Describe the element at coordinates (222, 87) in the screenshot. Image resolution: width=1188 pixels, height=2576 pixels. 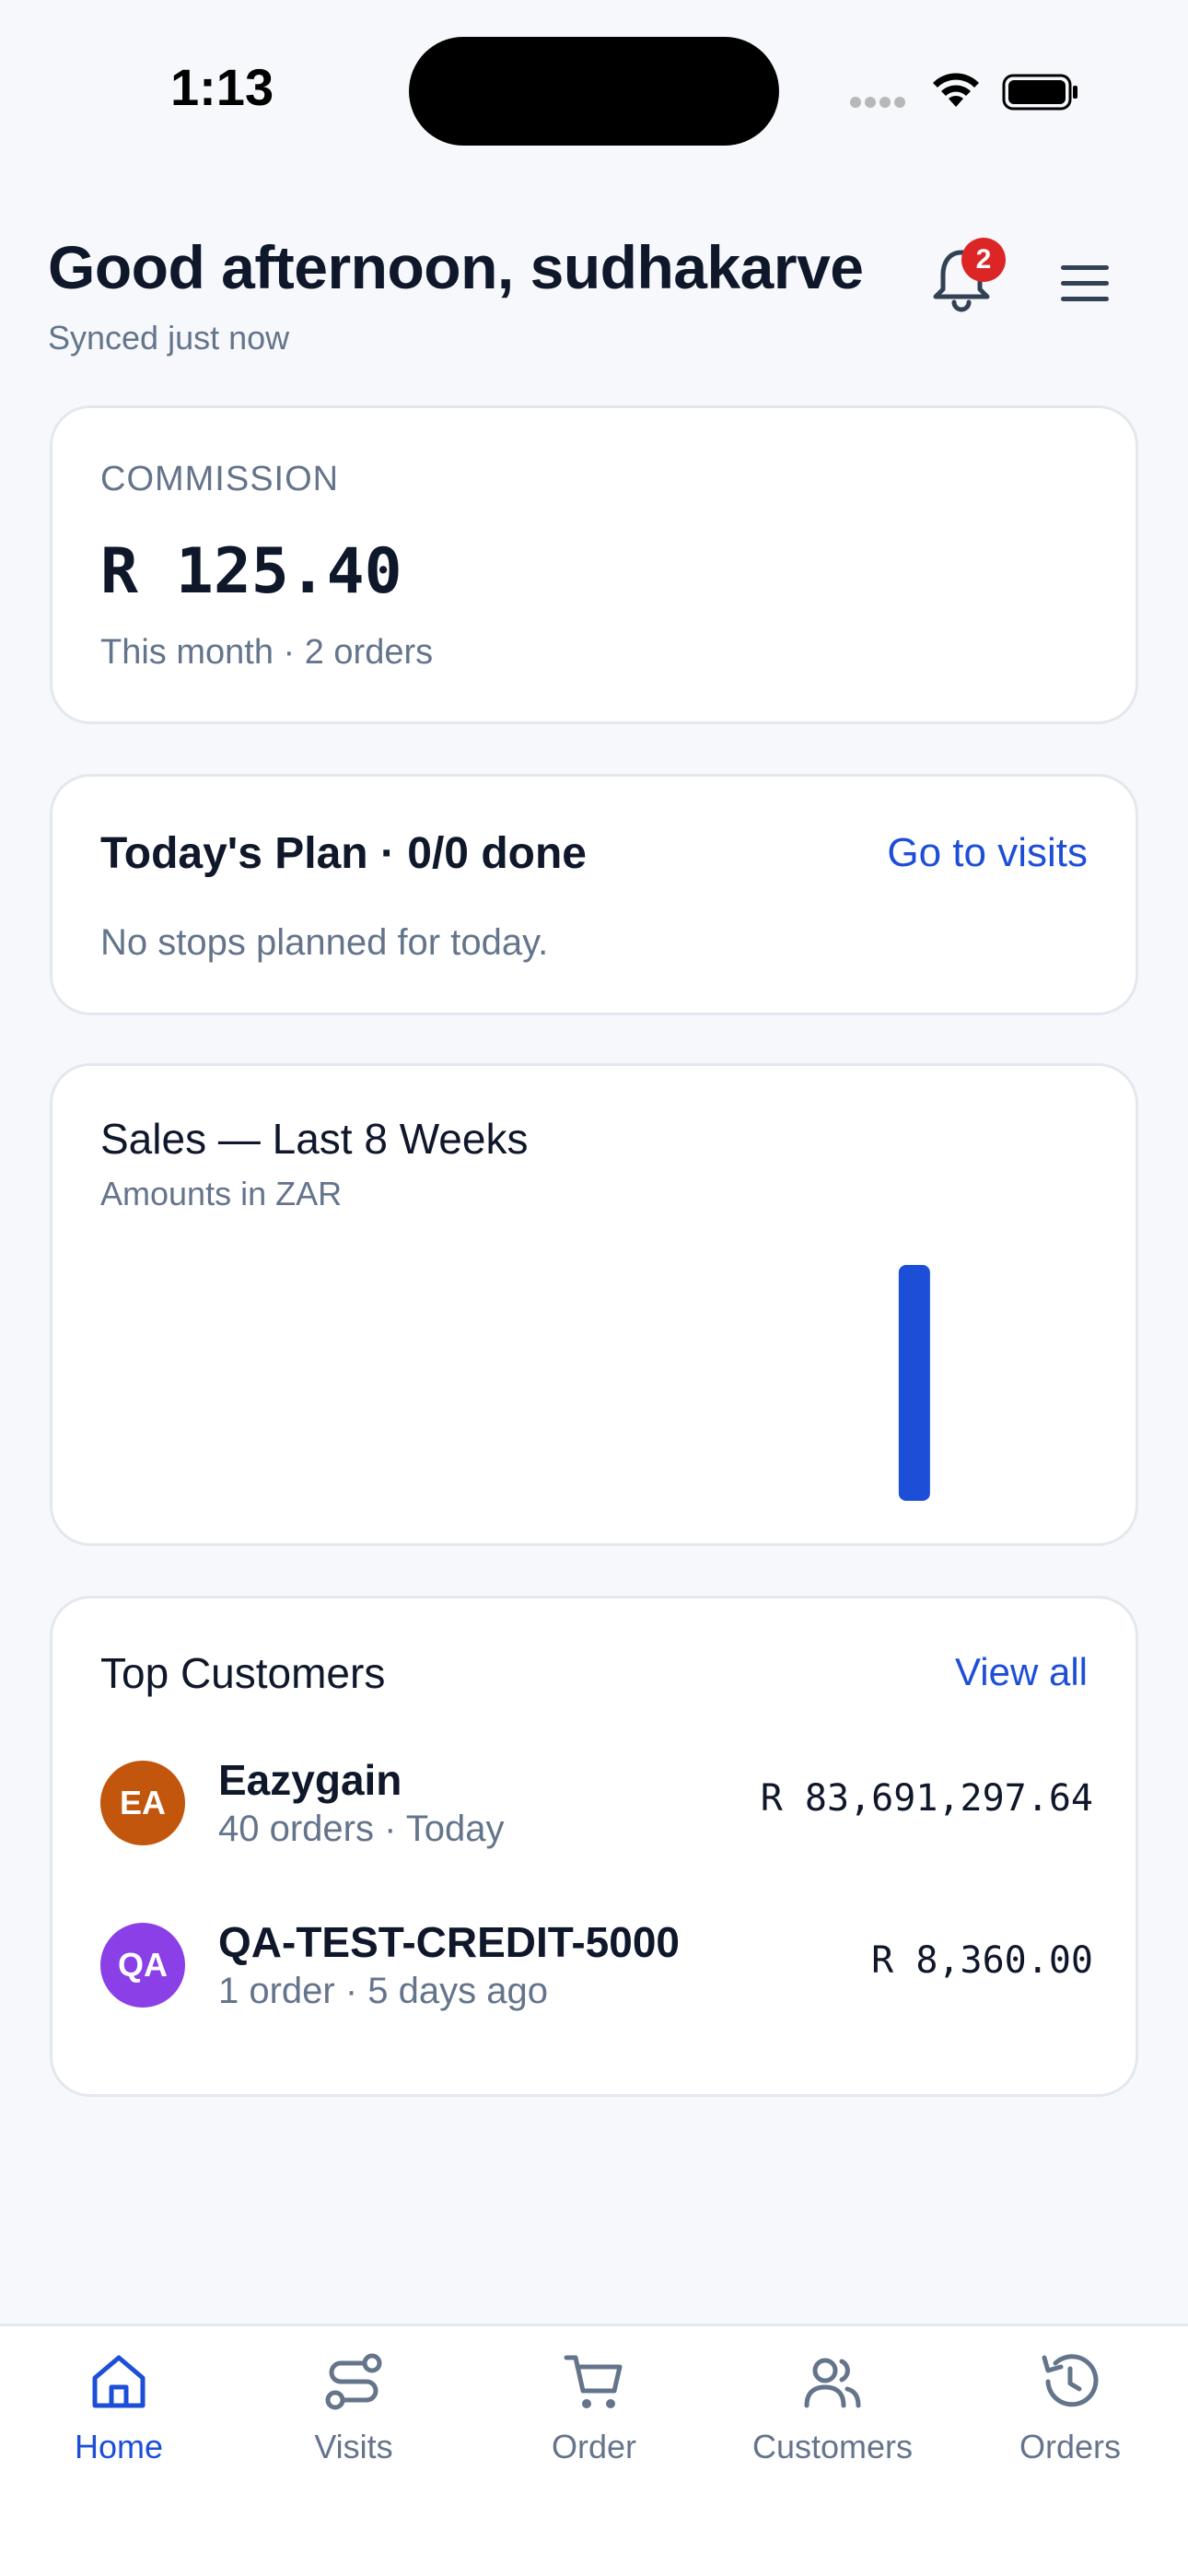
I see `status-time: 1:13` at that location.